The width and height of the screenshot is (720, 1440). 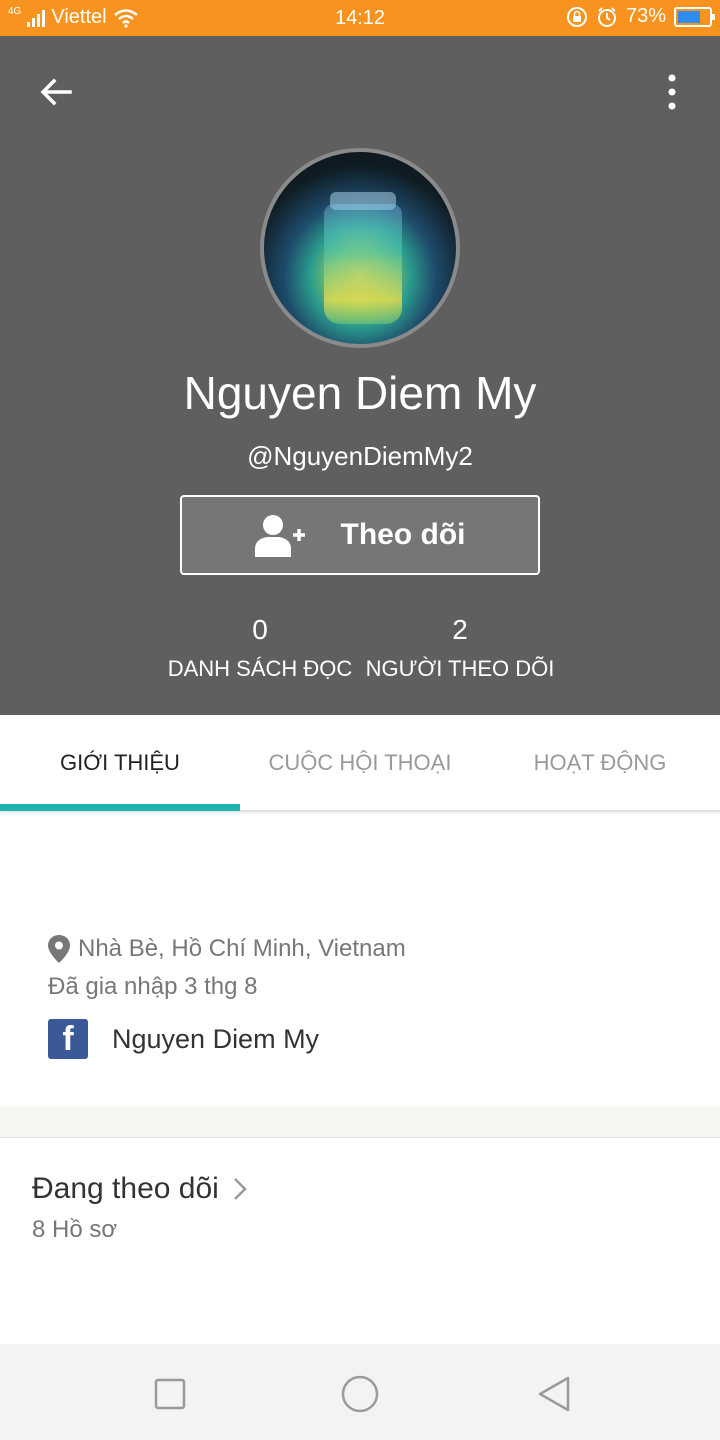 I want to click on back-button, so click(x=56, y=92).